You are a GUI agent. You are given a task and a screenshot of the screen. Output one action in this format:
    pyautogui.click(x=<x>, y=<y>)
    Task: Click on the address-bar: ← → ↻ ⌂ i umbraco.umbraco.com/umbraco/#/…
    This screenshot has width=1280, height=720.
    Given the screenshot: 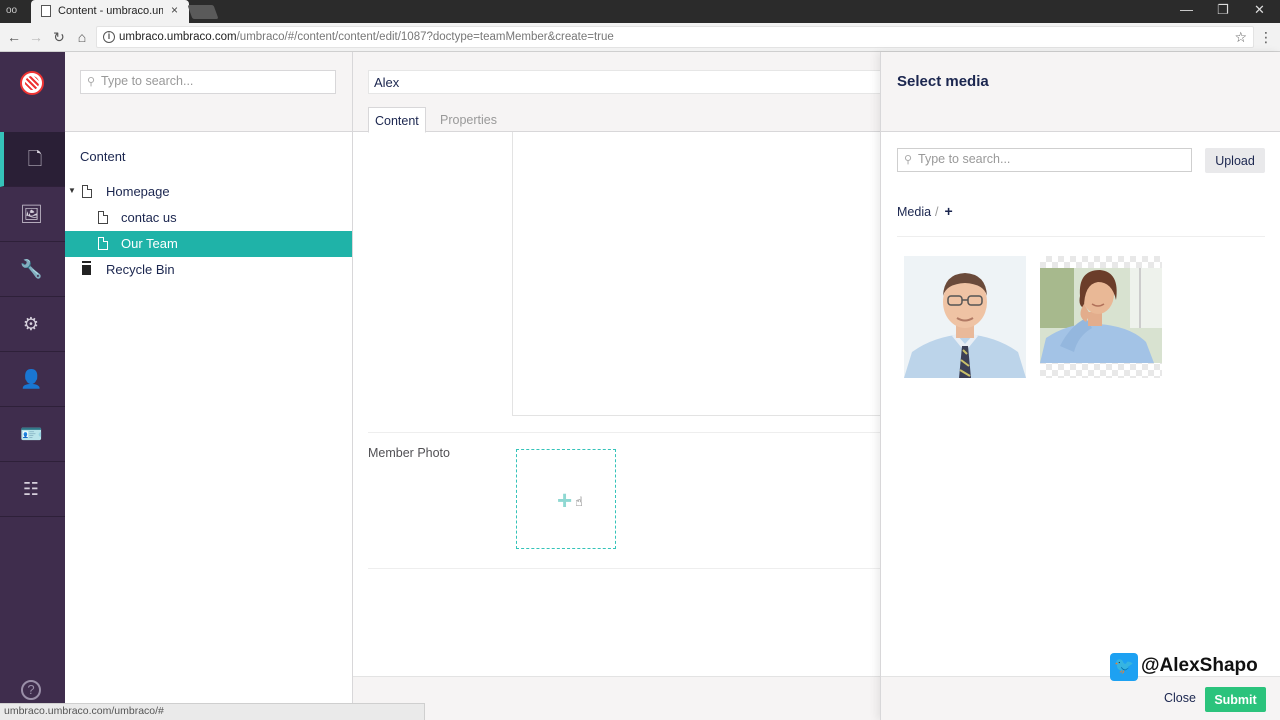 What is the action you would take?
    pyautogui.click(x=640, y=37)
    